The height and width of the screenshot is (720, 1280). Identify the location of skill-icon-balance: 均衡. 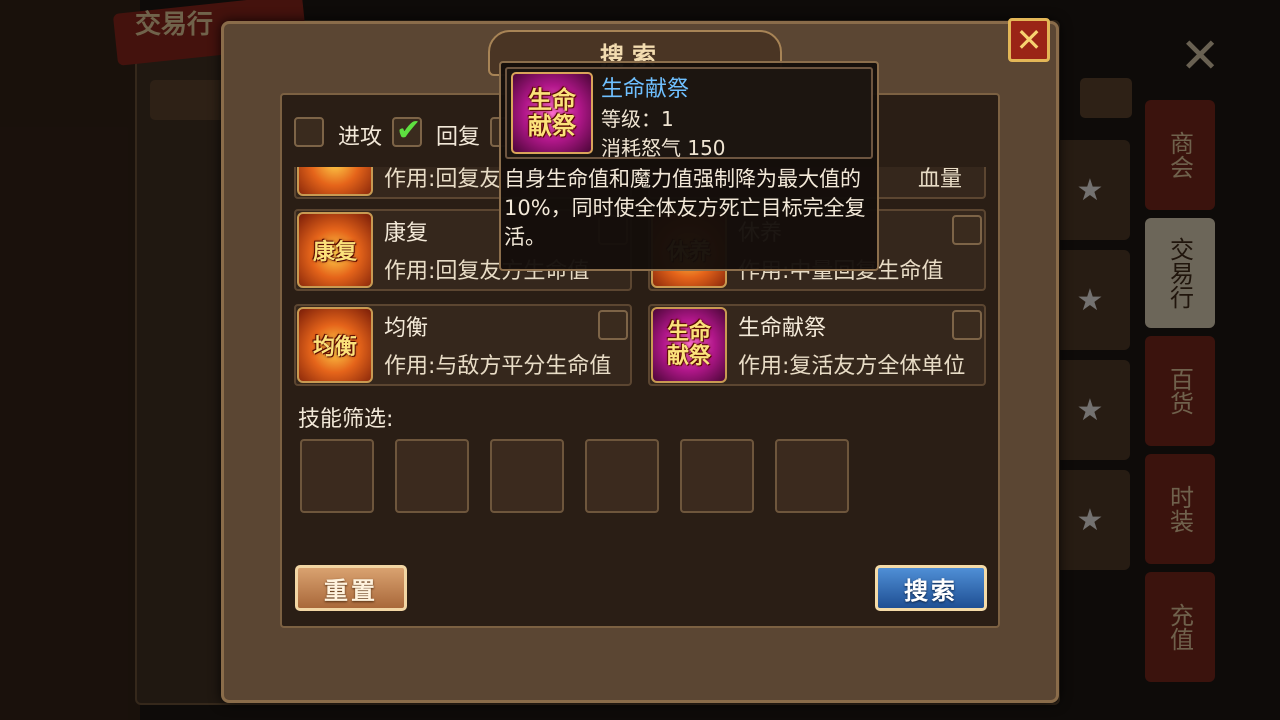
(335, 345).